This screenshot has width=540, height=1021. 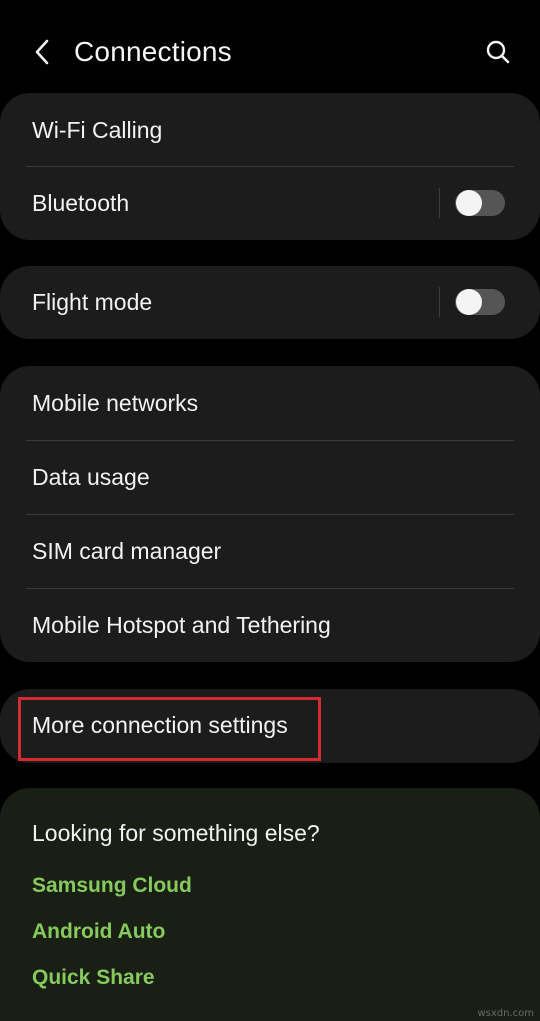 What do you see at coordinates (98, 932) in the screenshot?
I see `suggestion-link-android-auto: Android Auto` at bounding box center [98, 932].